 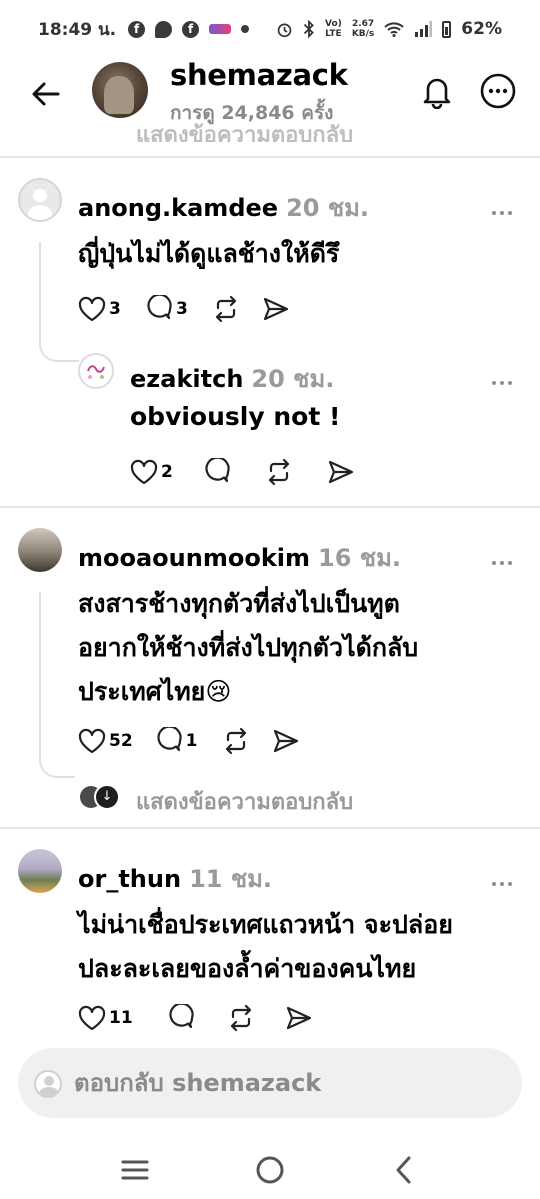 What do you see at coordinates (231, 879) in the screenshot?
I see `comment-time: 11 ชม.` at bounding box center [231, 879].